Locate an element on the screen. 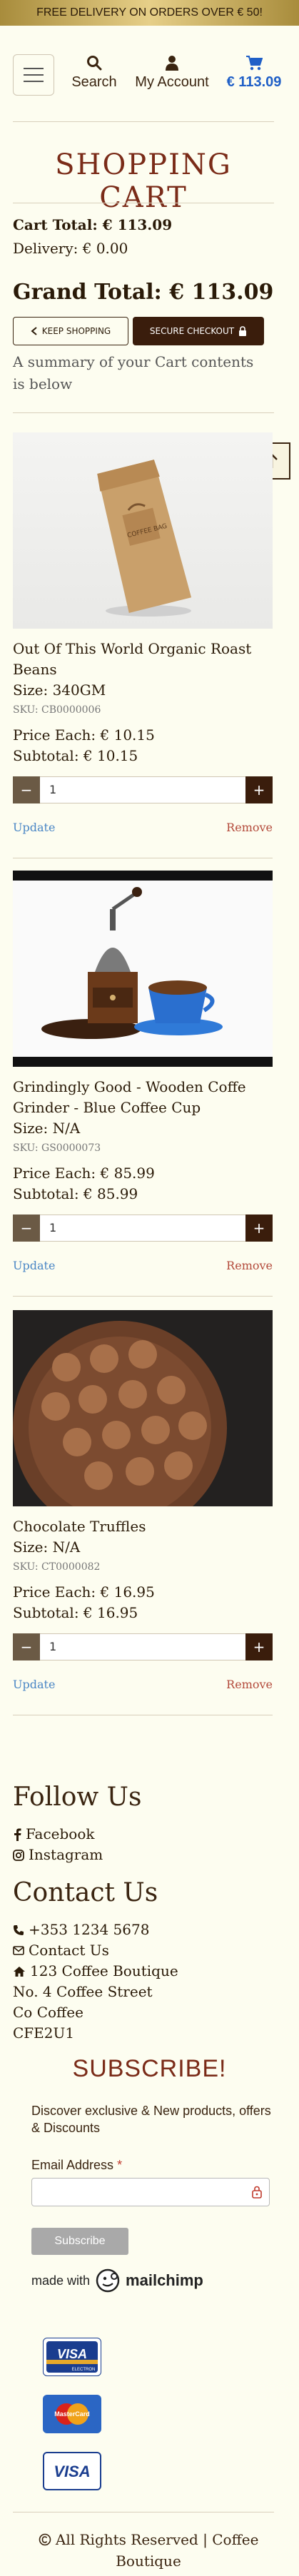 The image size is (299, 2576). mailchimp-brand: mailchimp is located at coordinates (164, 2280).